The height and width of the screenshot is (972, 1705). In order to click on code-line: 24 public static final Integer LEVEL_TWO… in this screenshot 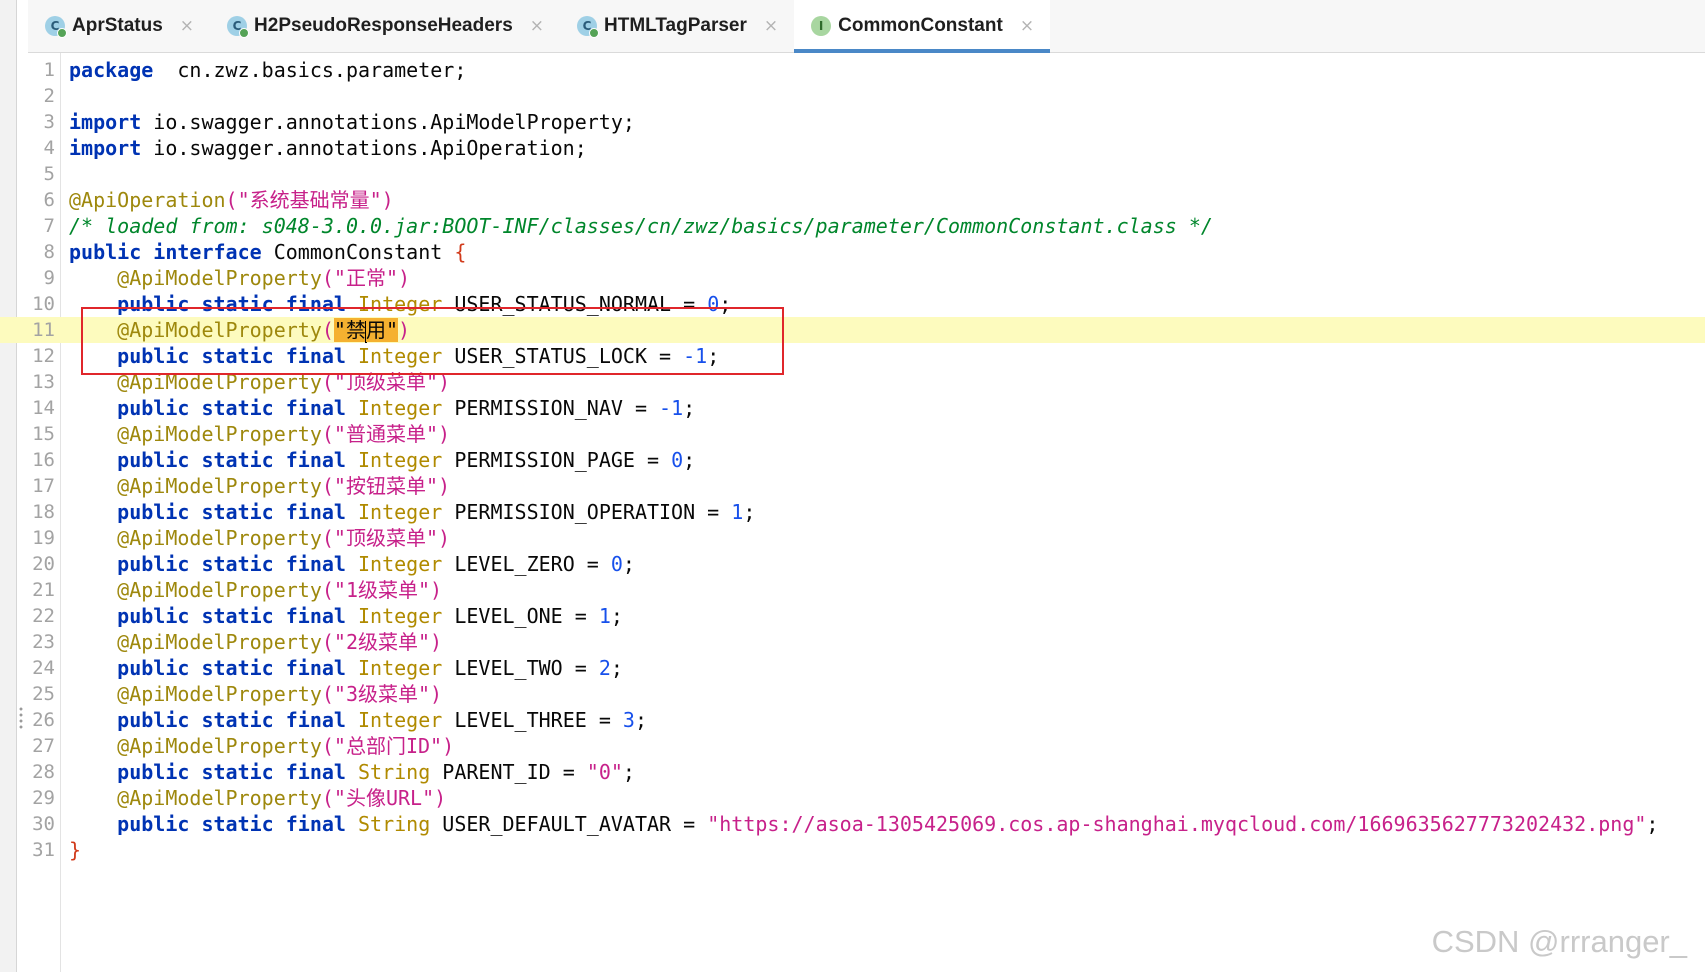, I will do `click(852, 668)`.